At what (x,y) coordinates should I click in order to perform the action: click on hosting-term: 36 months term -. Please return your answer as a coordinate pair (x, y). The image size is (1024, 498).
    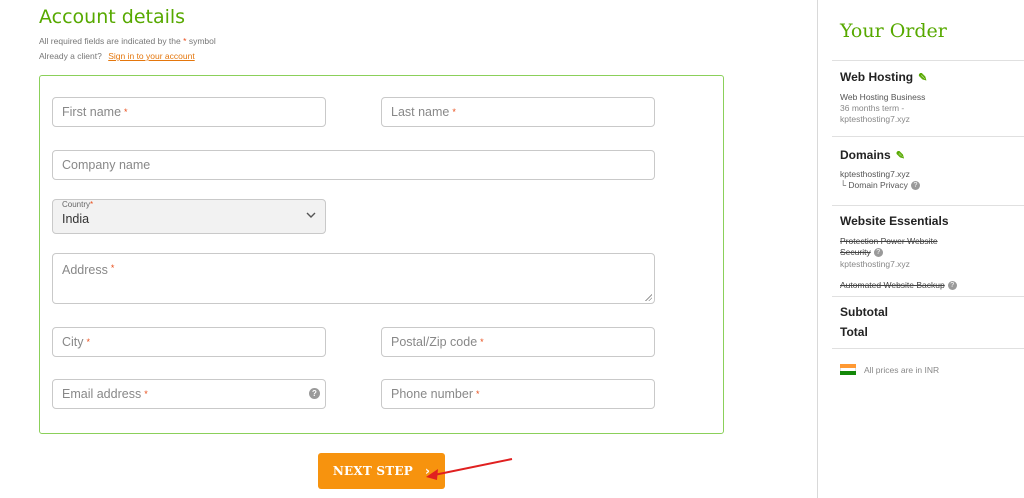
    Looking at the image, I should click on (872, 108).